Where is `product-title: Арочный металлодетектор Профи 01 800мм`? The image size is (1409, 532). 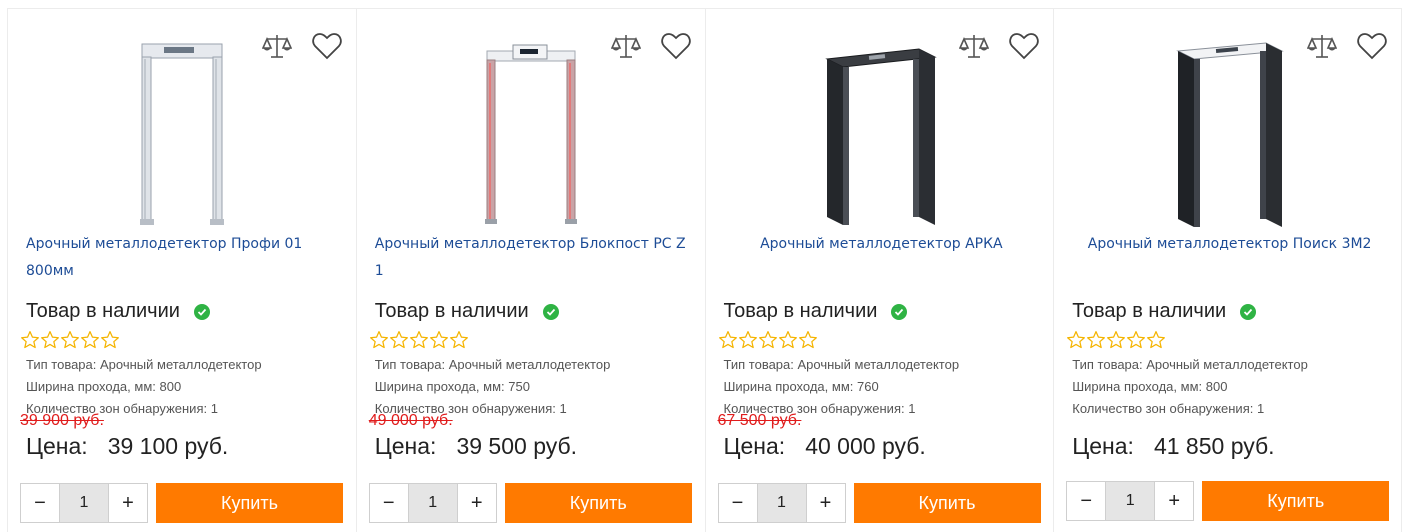 product-title: Арочный металлодетектор Профи 01 800мм is located at coordinates (184, 258).